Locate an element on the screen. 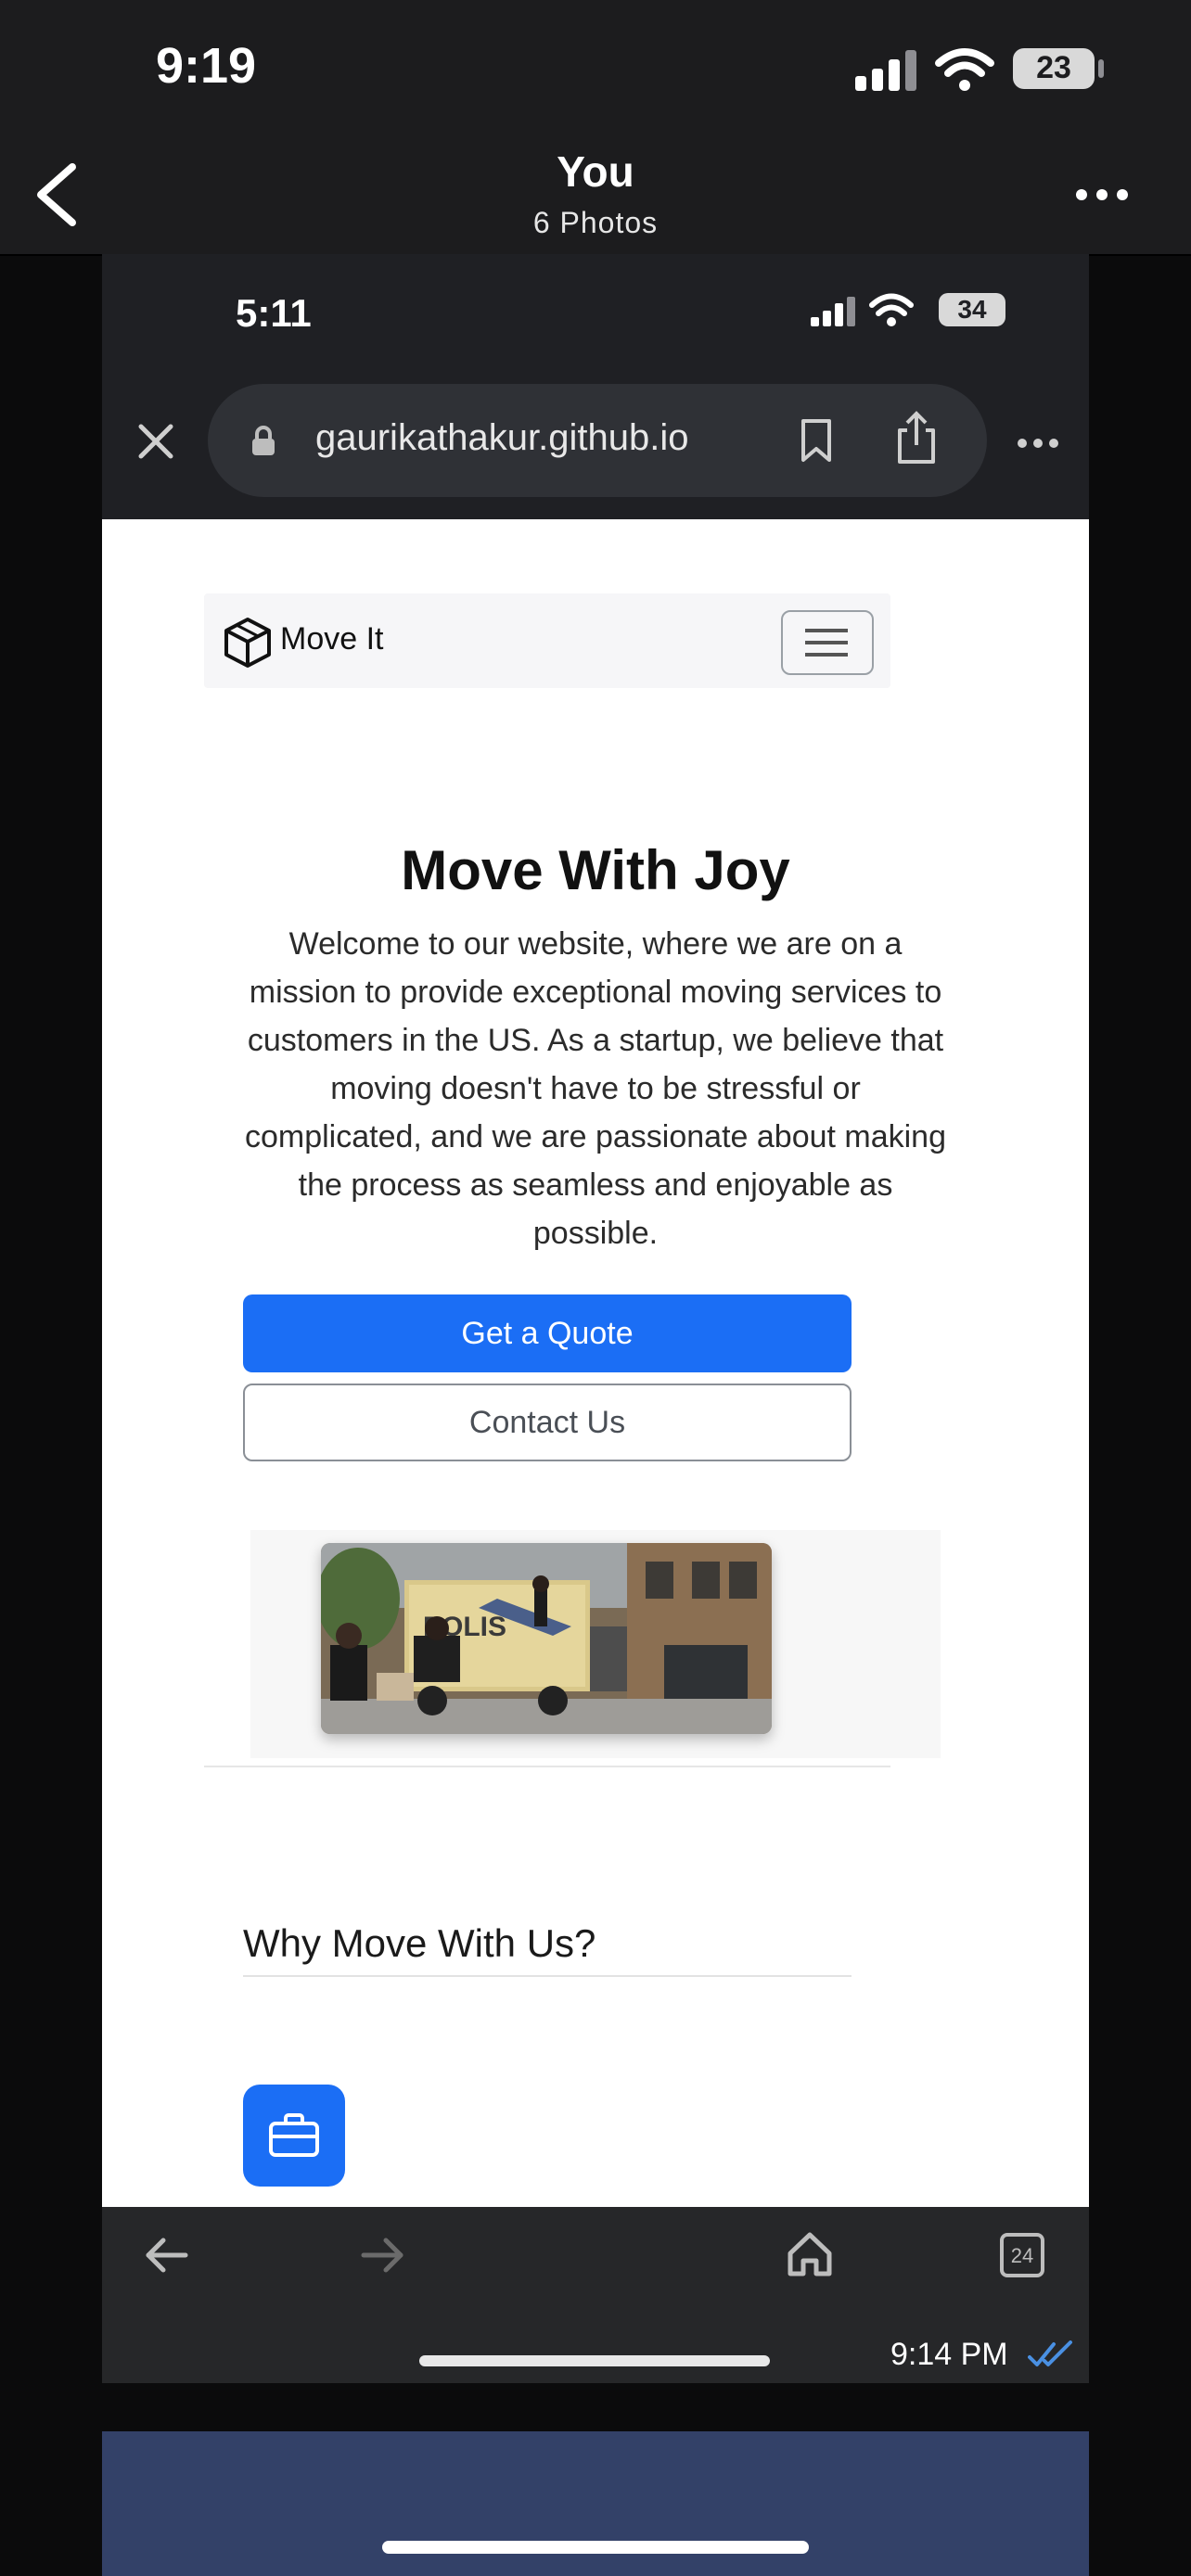 This screenshot has width=1191, height=2576. message-timestamp: 9:14 PM is located at coordinates (949, 2354).